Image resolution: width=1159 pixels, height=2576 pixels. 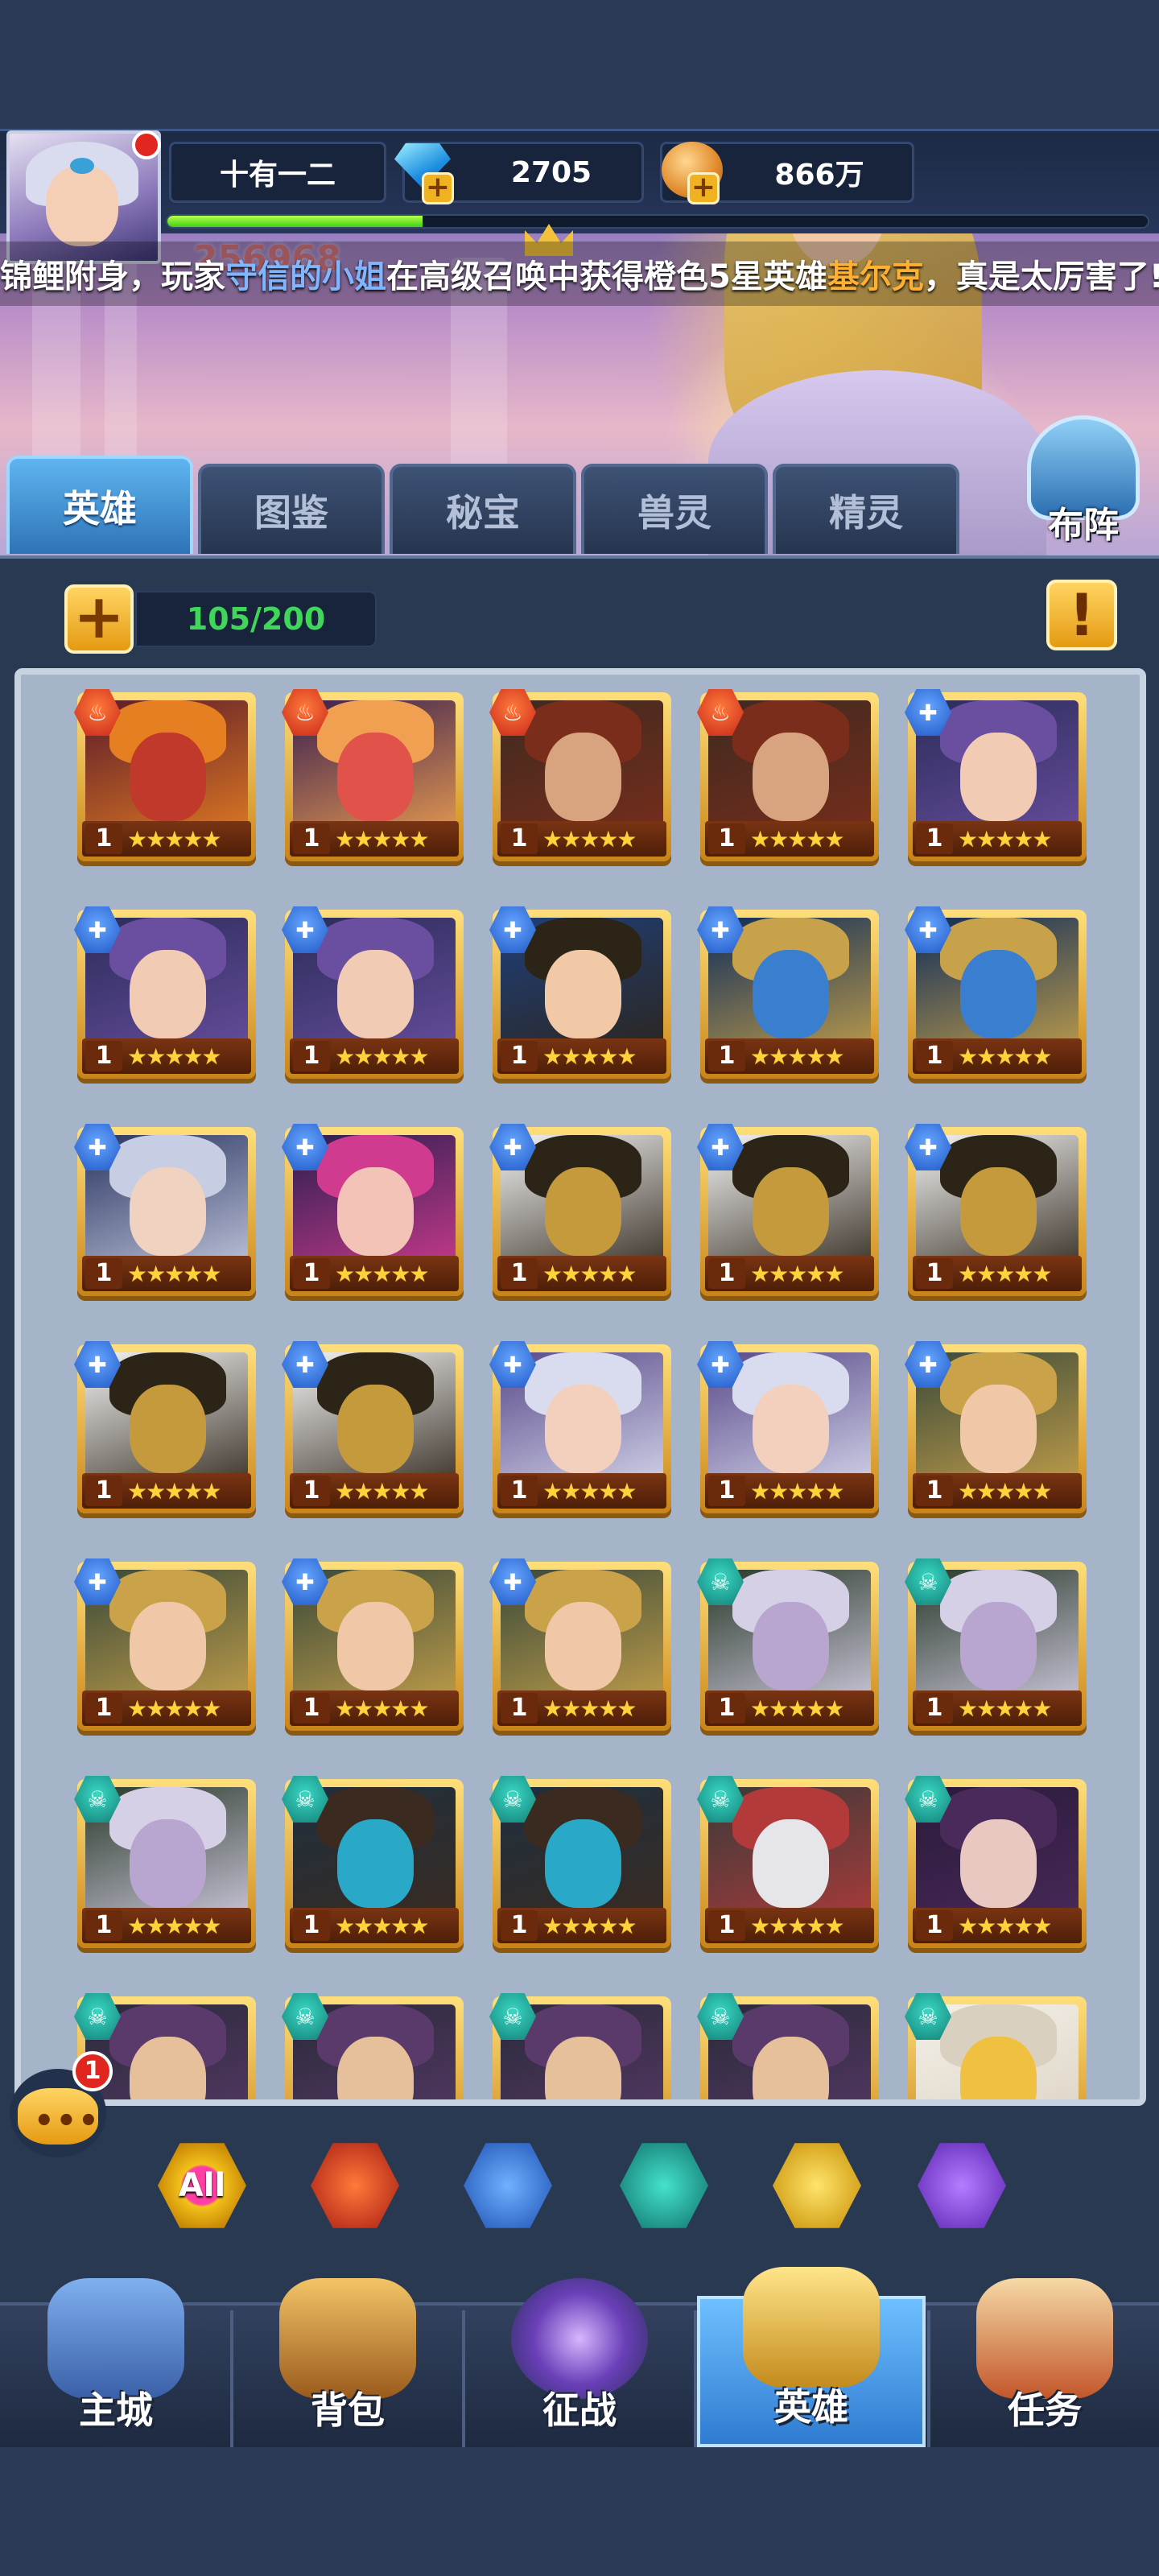 What do you see at coordinates (664, 2185) in the screenshot?
I see `skull-faction-icon` at bounding box center [664, 2185].